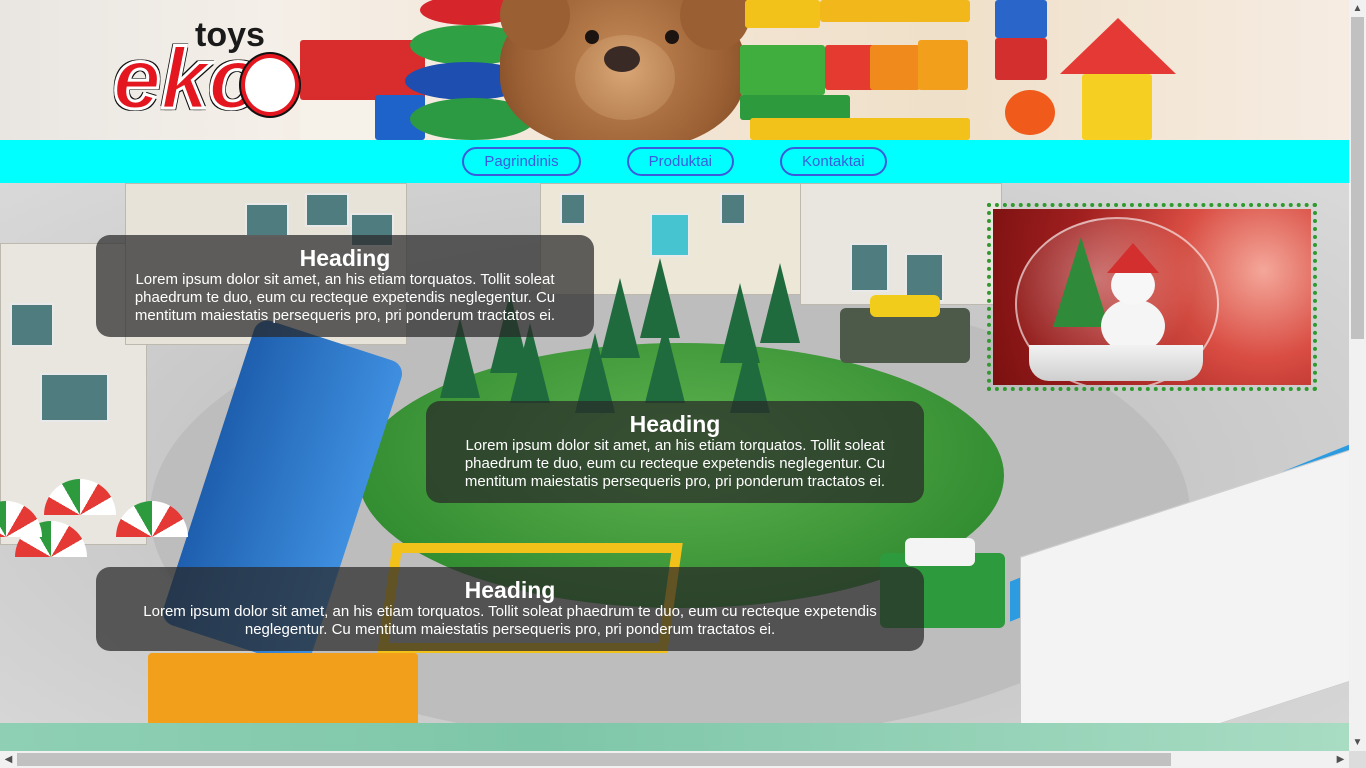 The image size is (1366, 768). What do you see at coordinates (674, 737) in the screenshot?
I see `footer-strip` at bounding box center [674, 737].